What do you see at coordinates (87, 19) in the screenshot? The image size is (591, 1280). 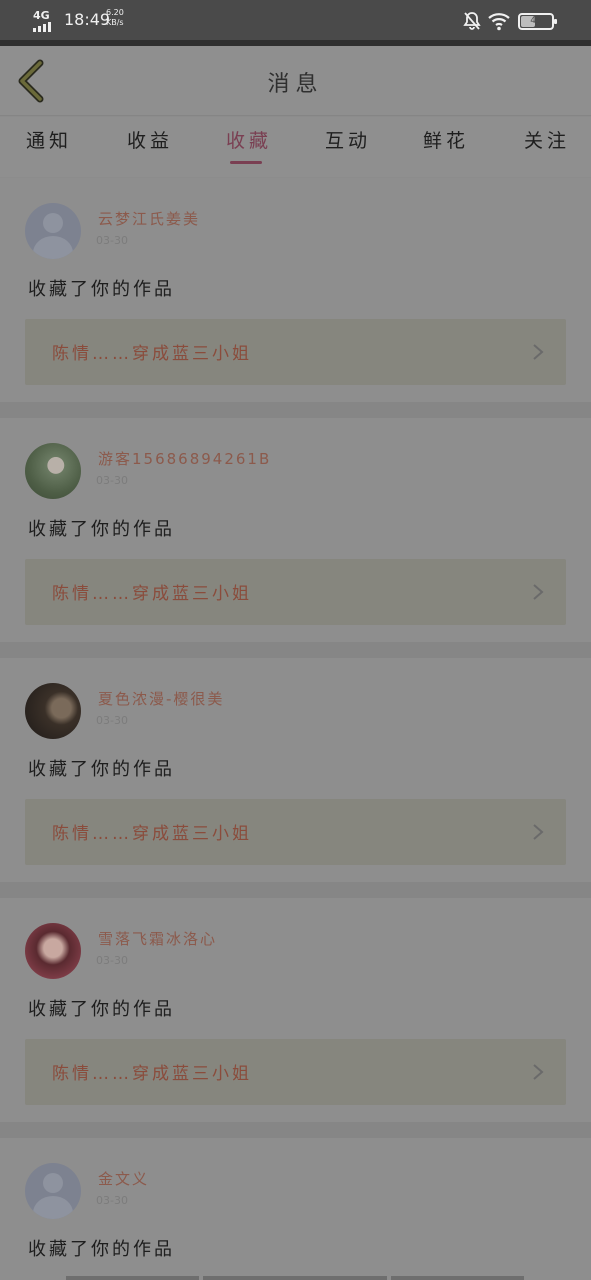 I see `clock: 18:49` at bounding box center [87, 19].